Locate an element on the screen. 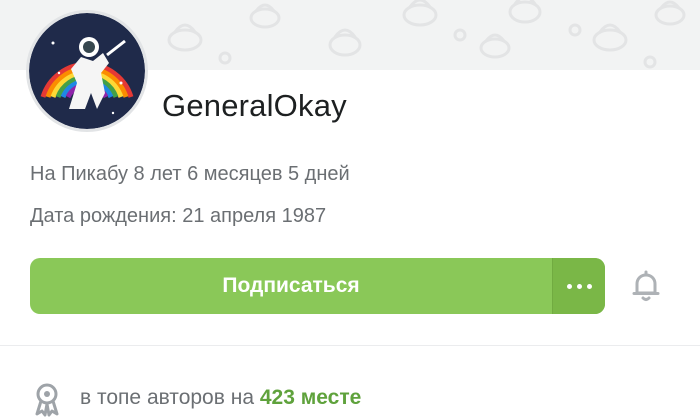  more-dots-icon is located at coordinates (569, 286).